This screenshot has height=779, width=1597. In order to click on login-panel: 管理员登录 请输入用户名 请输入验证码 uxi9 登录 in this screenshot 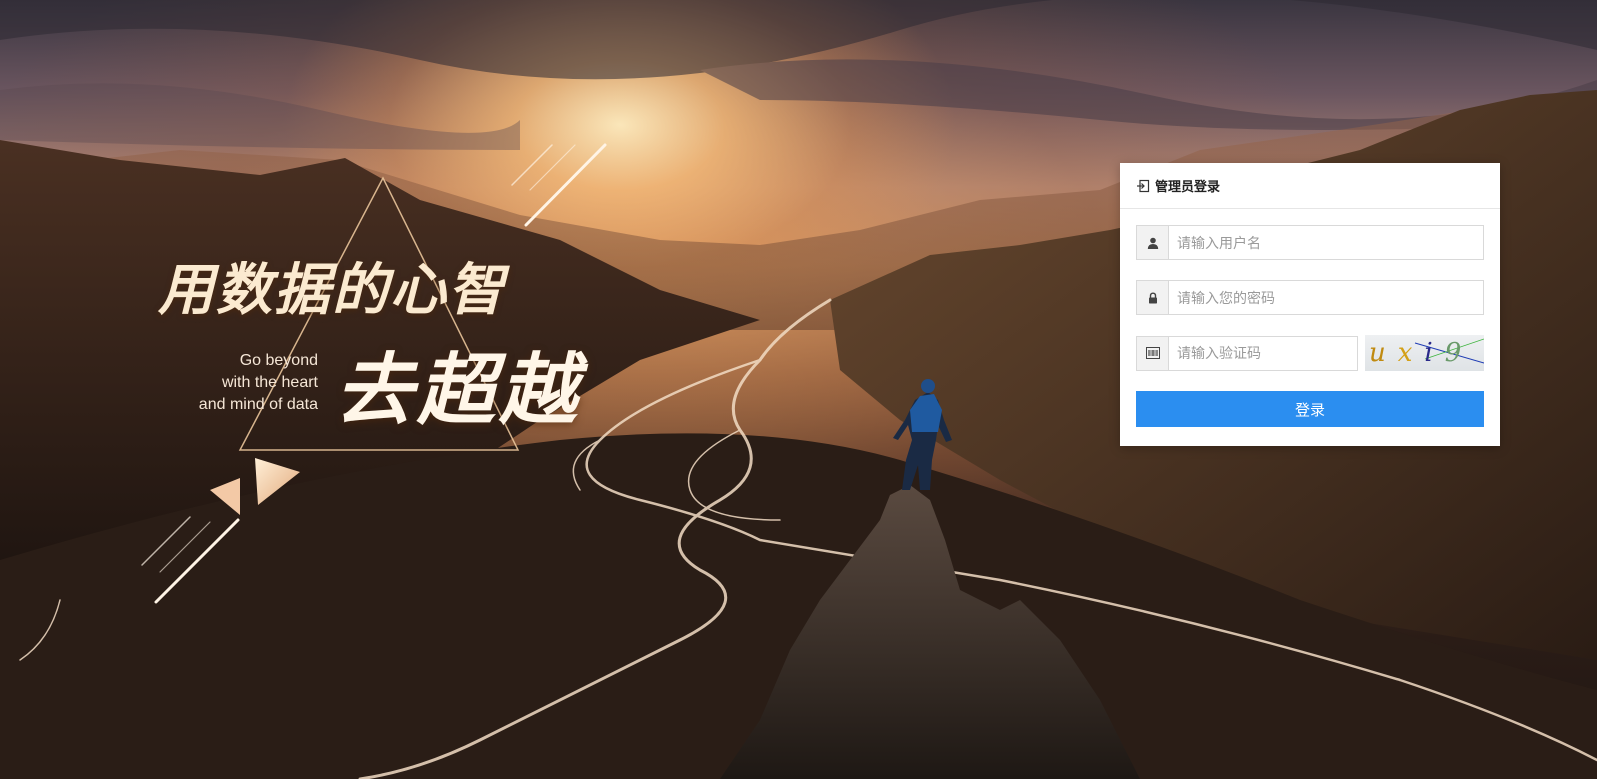, I will do `click(1310, 304)`.